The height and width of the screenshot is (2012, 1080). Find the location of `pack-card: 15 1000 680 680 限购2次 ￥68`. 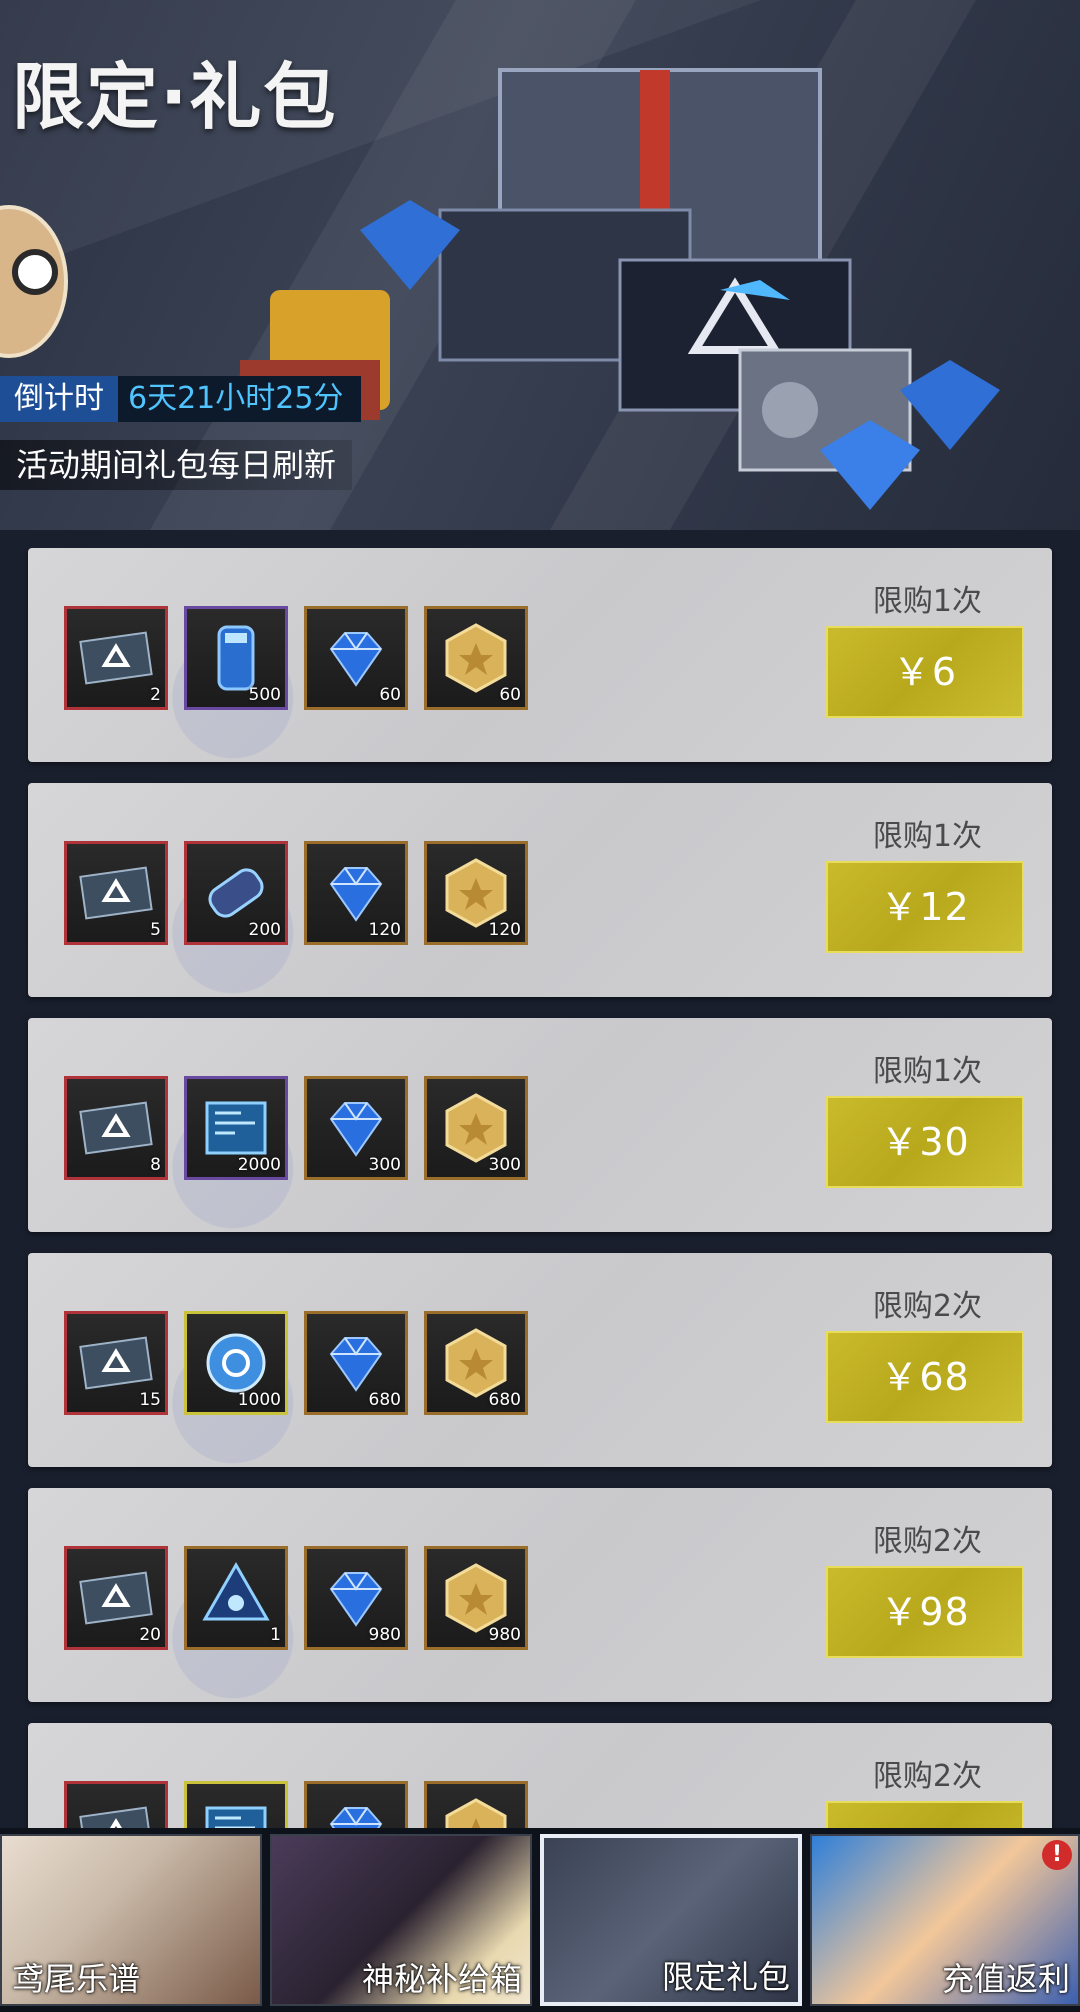

pack-card: 15 1000 680 680 限购2次 ￥68 is located at coordinates (540, 1360).